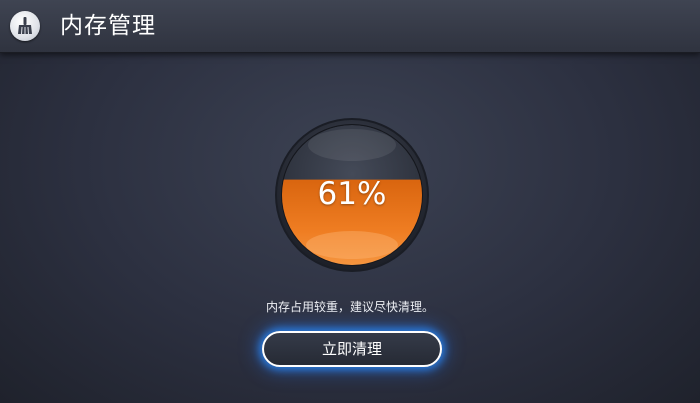  I want to click on memory-hint-text: 内存占用较重，建议尽快清理。, so click(349, 307).